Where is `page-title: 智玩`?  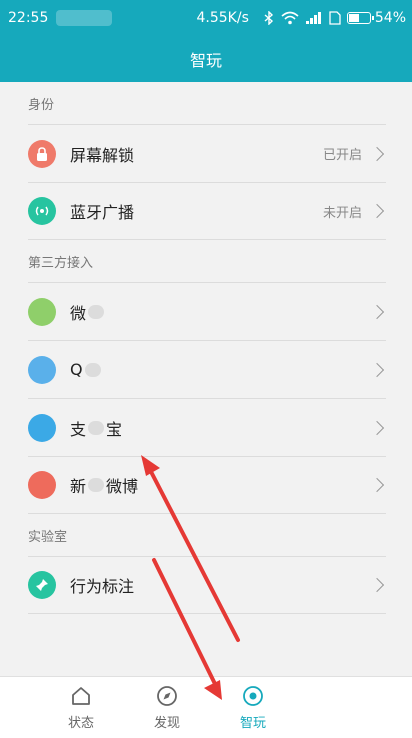 page-title: 智玩 is located at coordinates (205, 60).